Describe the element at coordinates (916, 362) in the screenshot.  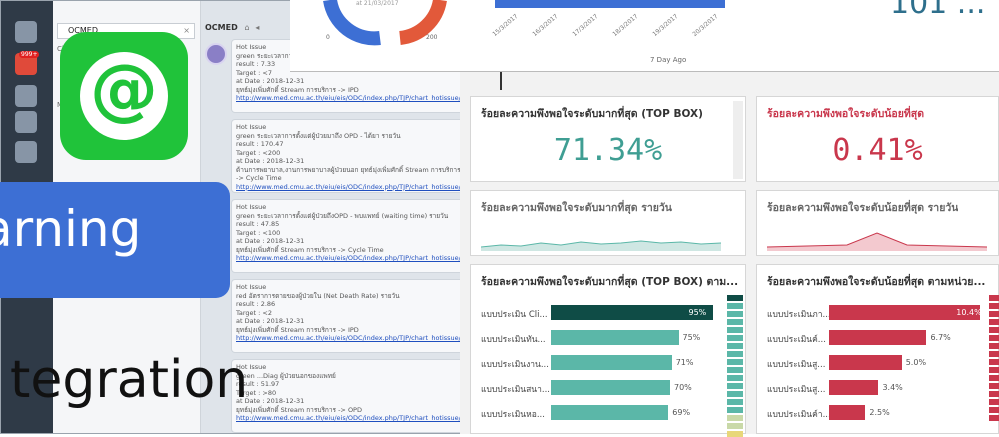
I see `bar-value-label: 5.0%` at that location.